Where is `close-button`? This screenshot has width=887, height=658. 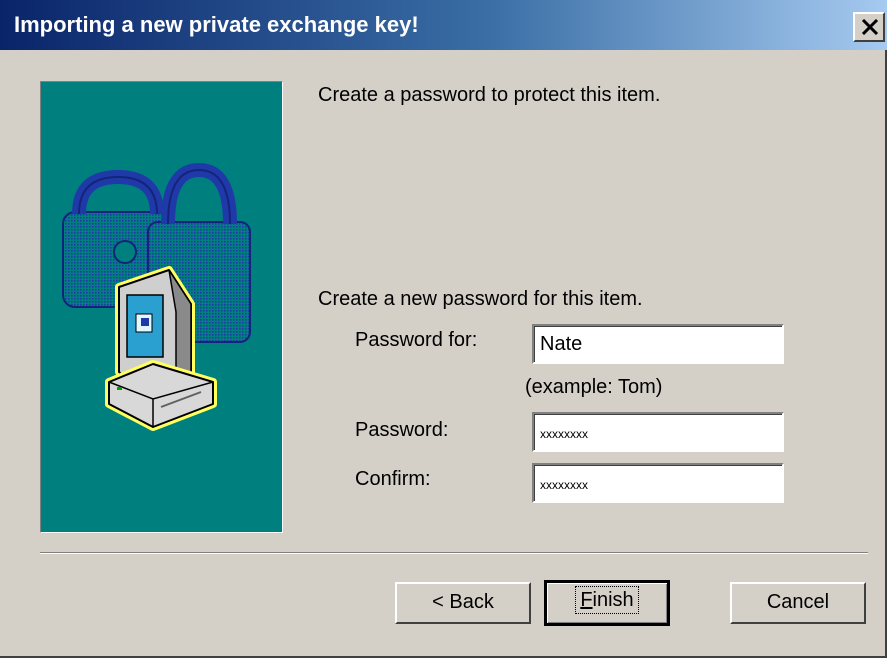 close-button is located at coordinates (869, 27).